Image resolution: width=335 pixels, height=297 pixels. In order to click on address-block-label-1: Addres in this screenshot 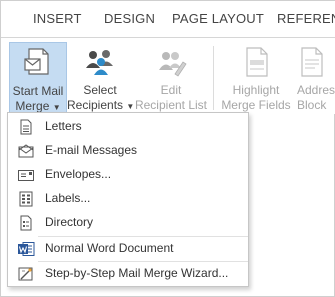, I will do `click(316, 90)`.